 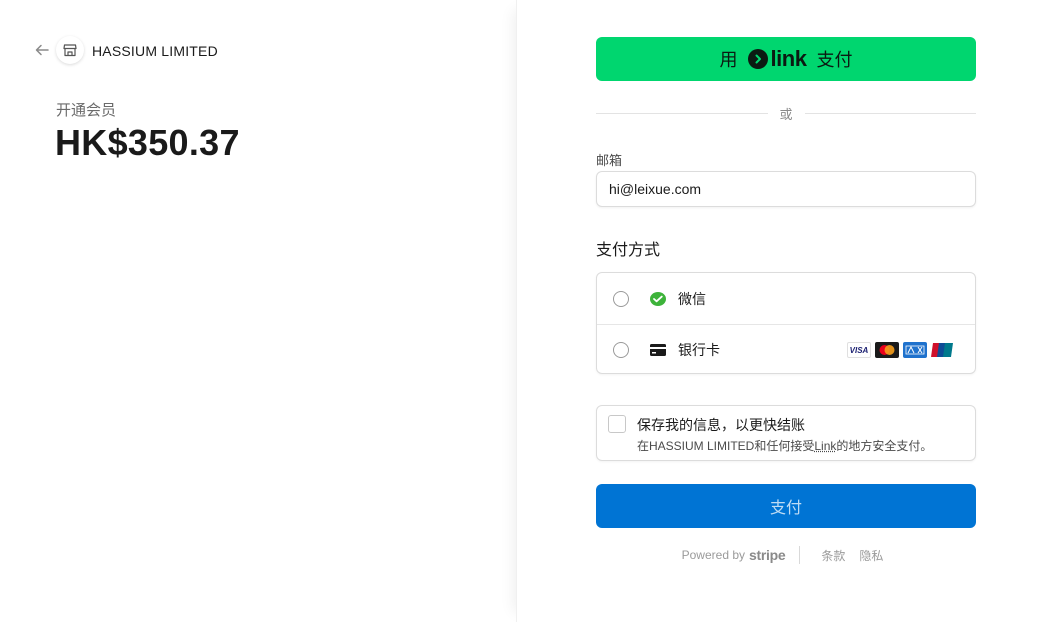 What do you see at coordinates (915, 350) in the screenshot?
I see `amex-icon` at bounding box center [915, 350].